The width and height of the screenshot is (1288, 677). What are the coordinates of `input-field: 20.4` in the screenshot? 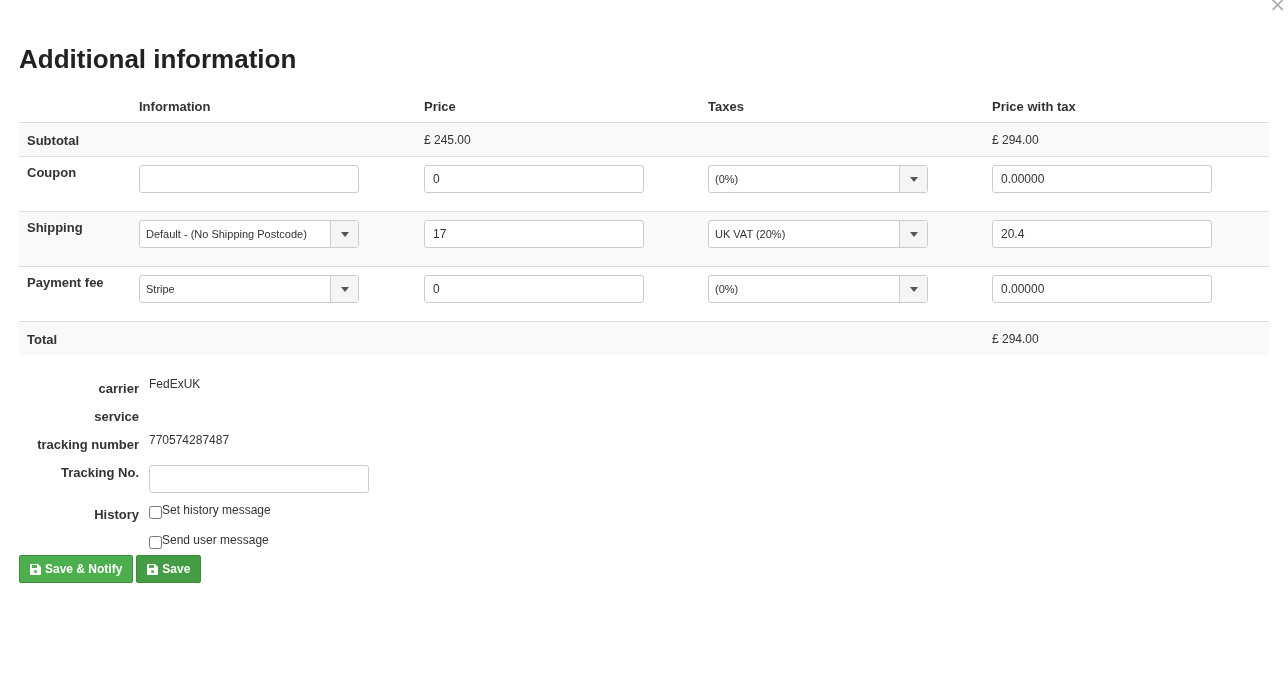 It's located at (1102, 234).